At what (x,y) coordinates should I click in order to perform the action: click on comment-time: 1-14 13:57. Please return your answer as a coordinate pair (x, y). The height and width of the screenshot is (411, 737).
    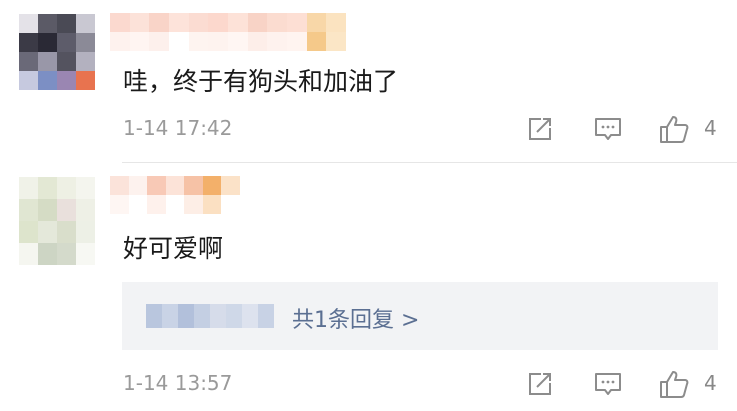
    Looking at the image, I should click on (178, 383).